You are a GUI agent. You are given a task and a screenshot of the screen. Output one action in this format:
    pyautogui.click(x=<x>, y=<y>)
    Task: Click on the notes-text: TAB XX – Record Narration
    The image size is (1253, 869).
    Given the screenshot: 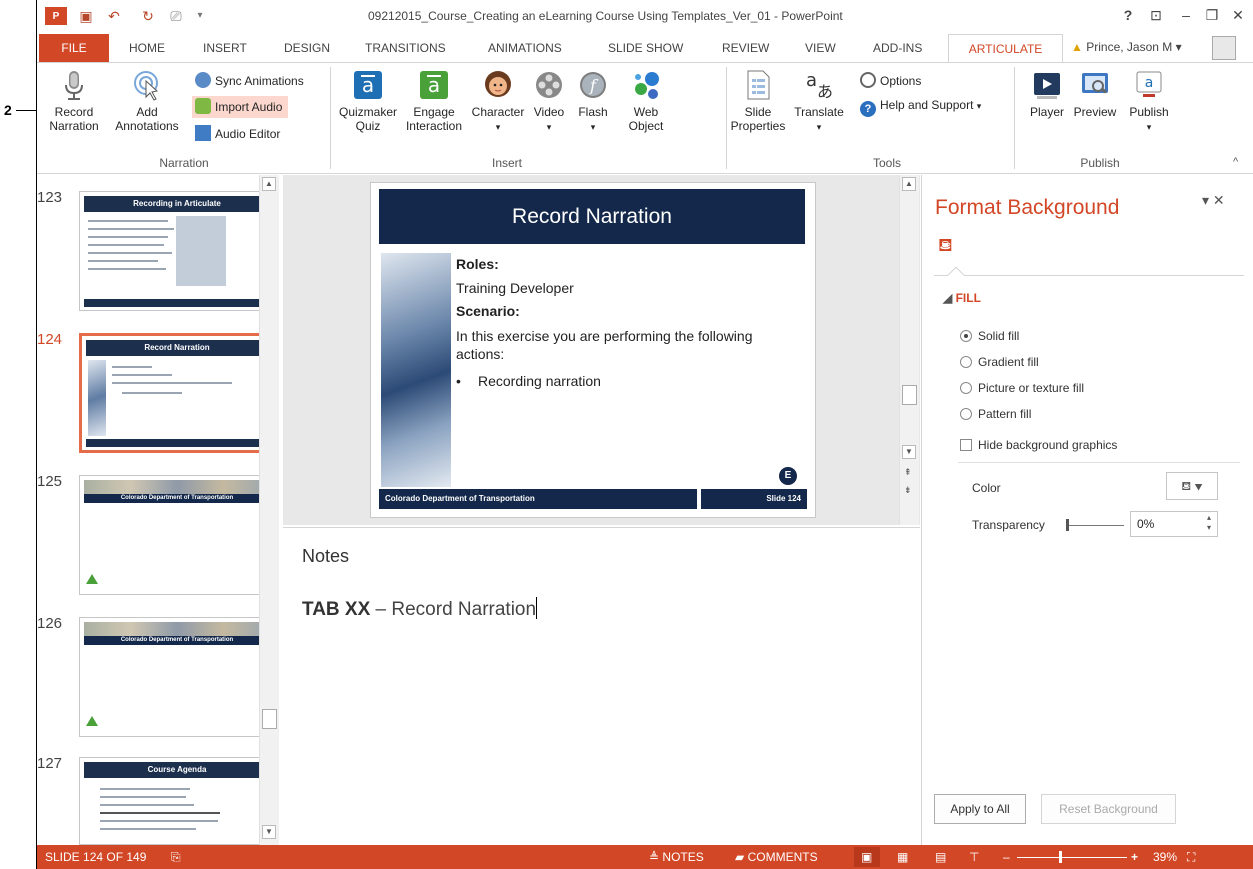 What is the action you would take?
    pyautogui.click(x=420, y=609)
    